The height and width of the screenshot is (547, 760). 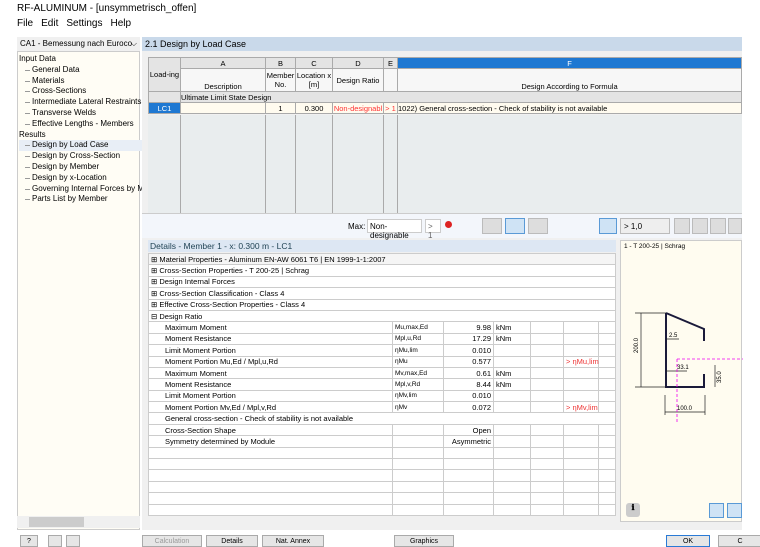 What do you see at coordinates (55, 541) in the screenshot?
I see `prev-icon` at bounding box center [55, 541].